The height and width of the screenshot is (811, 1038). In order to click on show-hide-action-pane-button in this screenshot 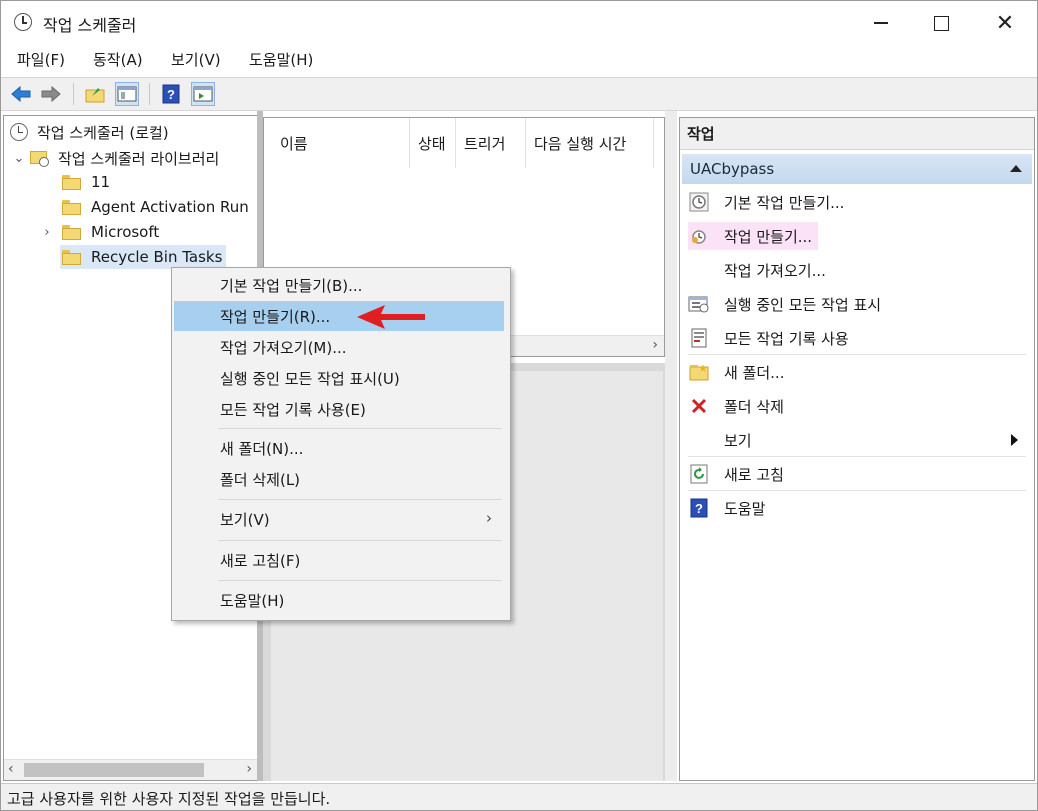, I will do `click(203, 94)`.